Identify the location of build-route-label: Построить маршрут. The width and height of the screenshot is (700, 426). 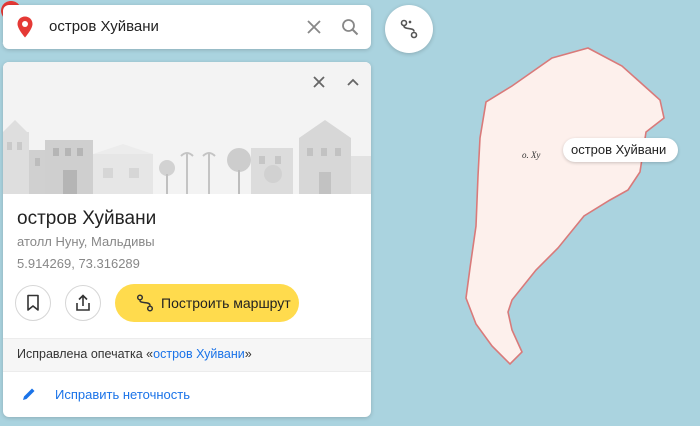
(226, 303).